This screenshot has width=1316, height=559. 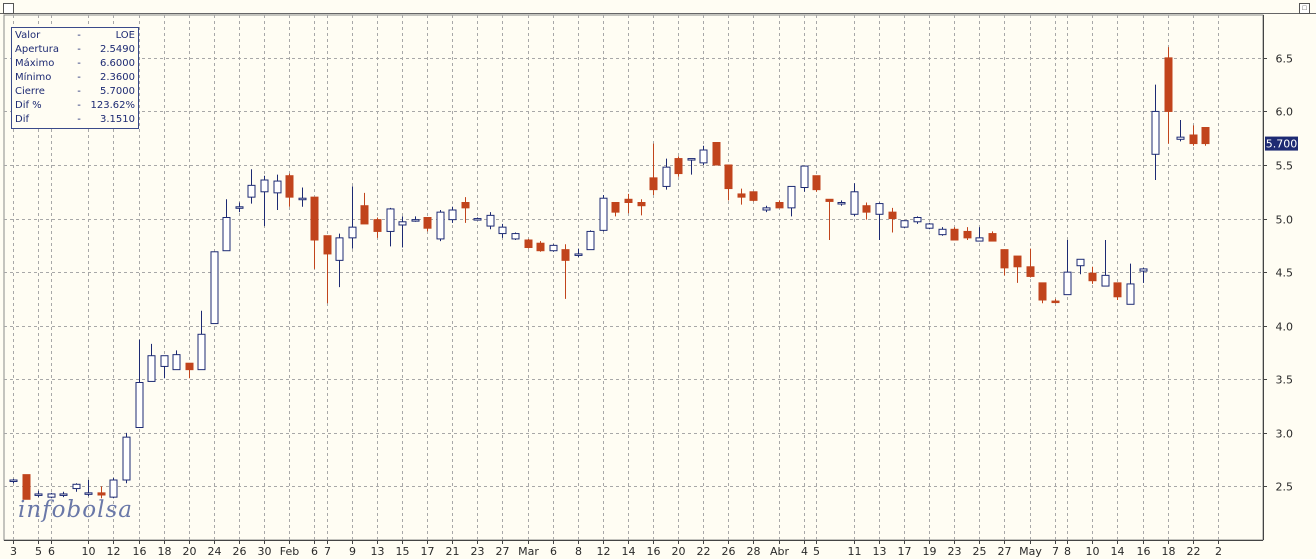 I want to click on y-tick-label: 4.5, so click(x=1285, y=273).